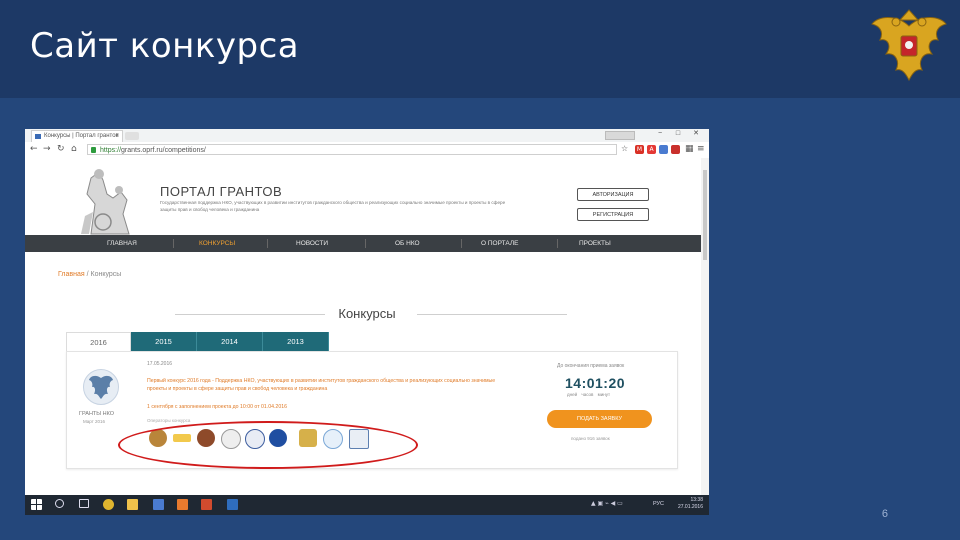 Image resolution: width=960 pixels, height=540 pixels. I want to click on system-tray-icons: ▲ ▣ ⌁ ◀ ▭, so click(607, 503).